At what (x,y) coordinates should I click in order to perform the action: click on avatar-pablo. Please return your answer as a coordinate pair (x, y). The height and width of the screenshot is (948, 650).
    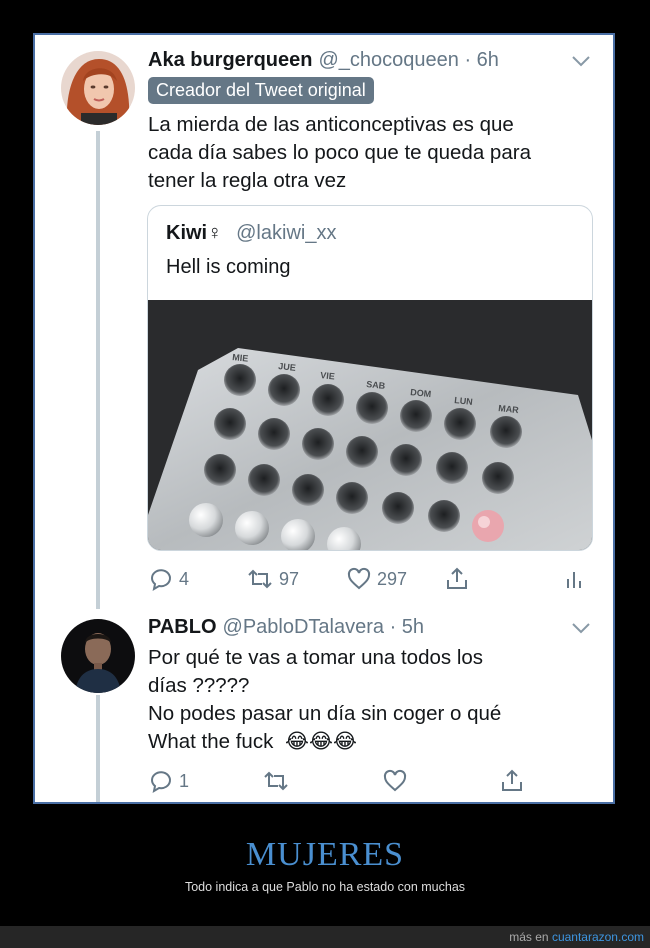
    Looking at the image, I should click on (98, 656).